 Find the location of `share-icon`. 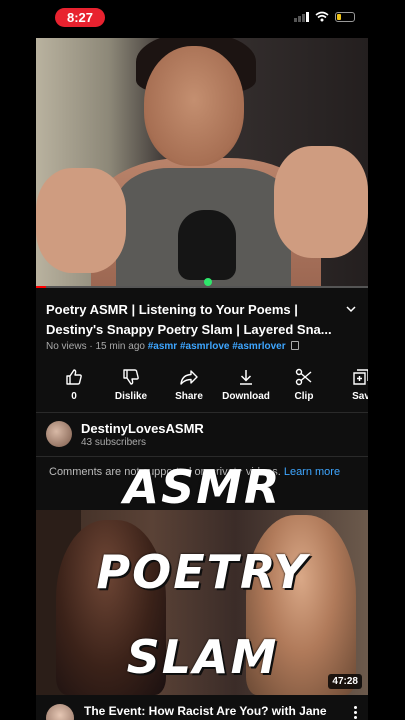

share-icon is located at coordinates (189, 377).